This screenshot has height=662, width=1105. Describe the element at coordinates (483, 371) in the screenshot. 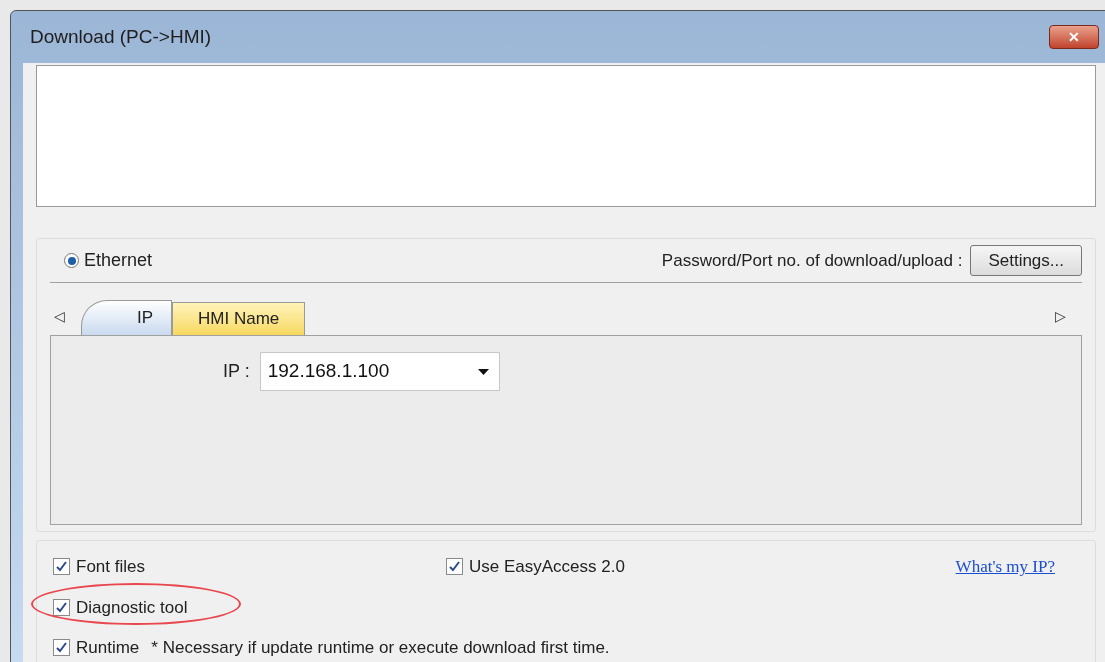

I see `dropdown-caret-icon` at that location.